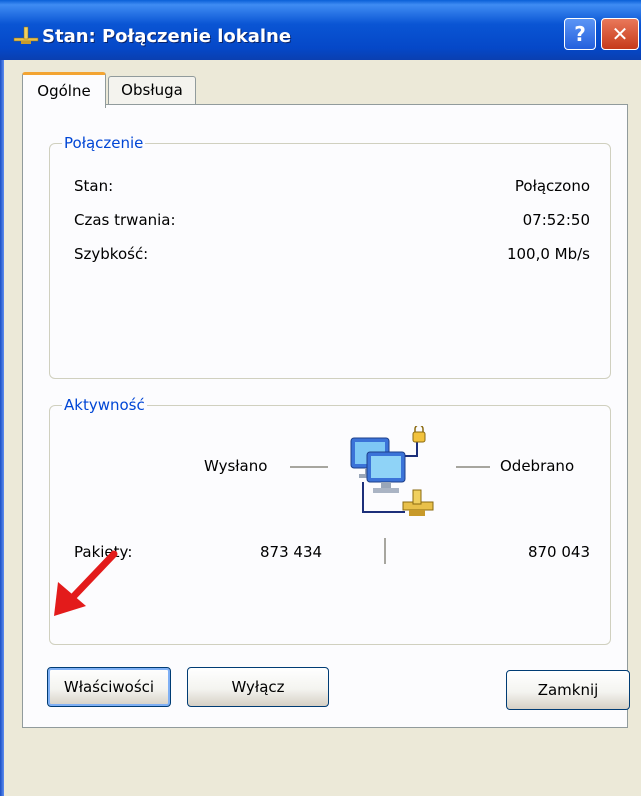  Describe the element at coordinates (152, 90) in the screenshot. I see `tab-support: Obsługa` at that location.